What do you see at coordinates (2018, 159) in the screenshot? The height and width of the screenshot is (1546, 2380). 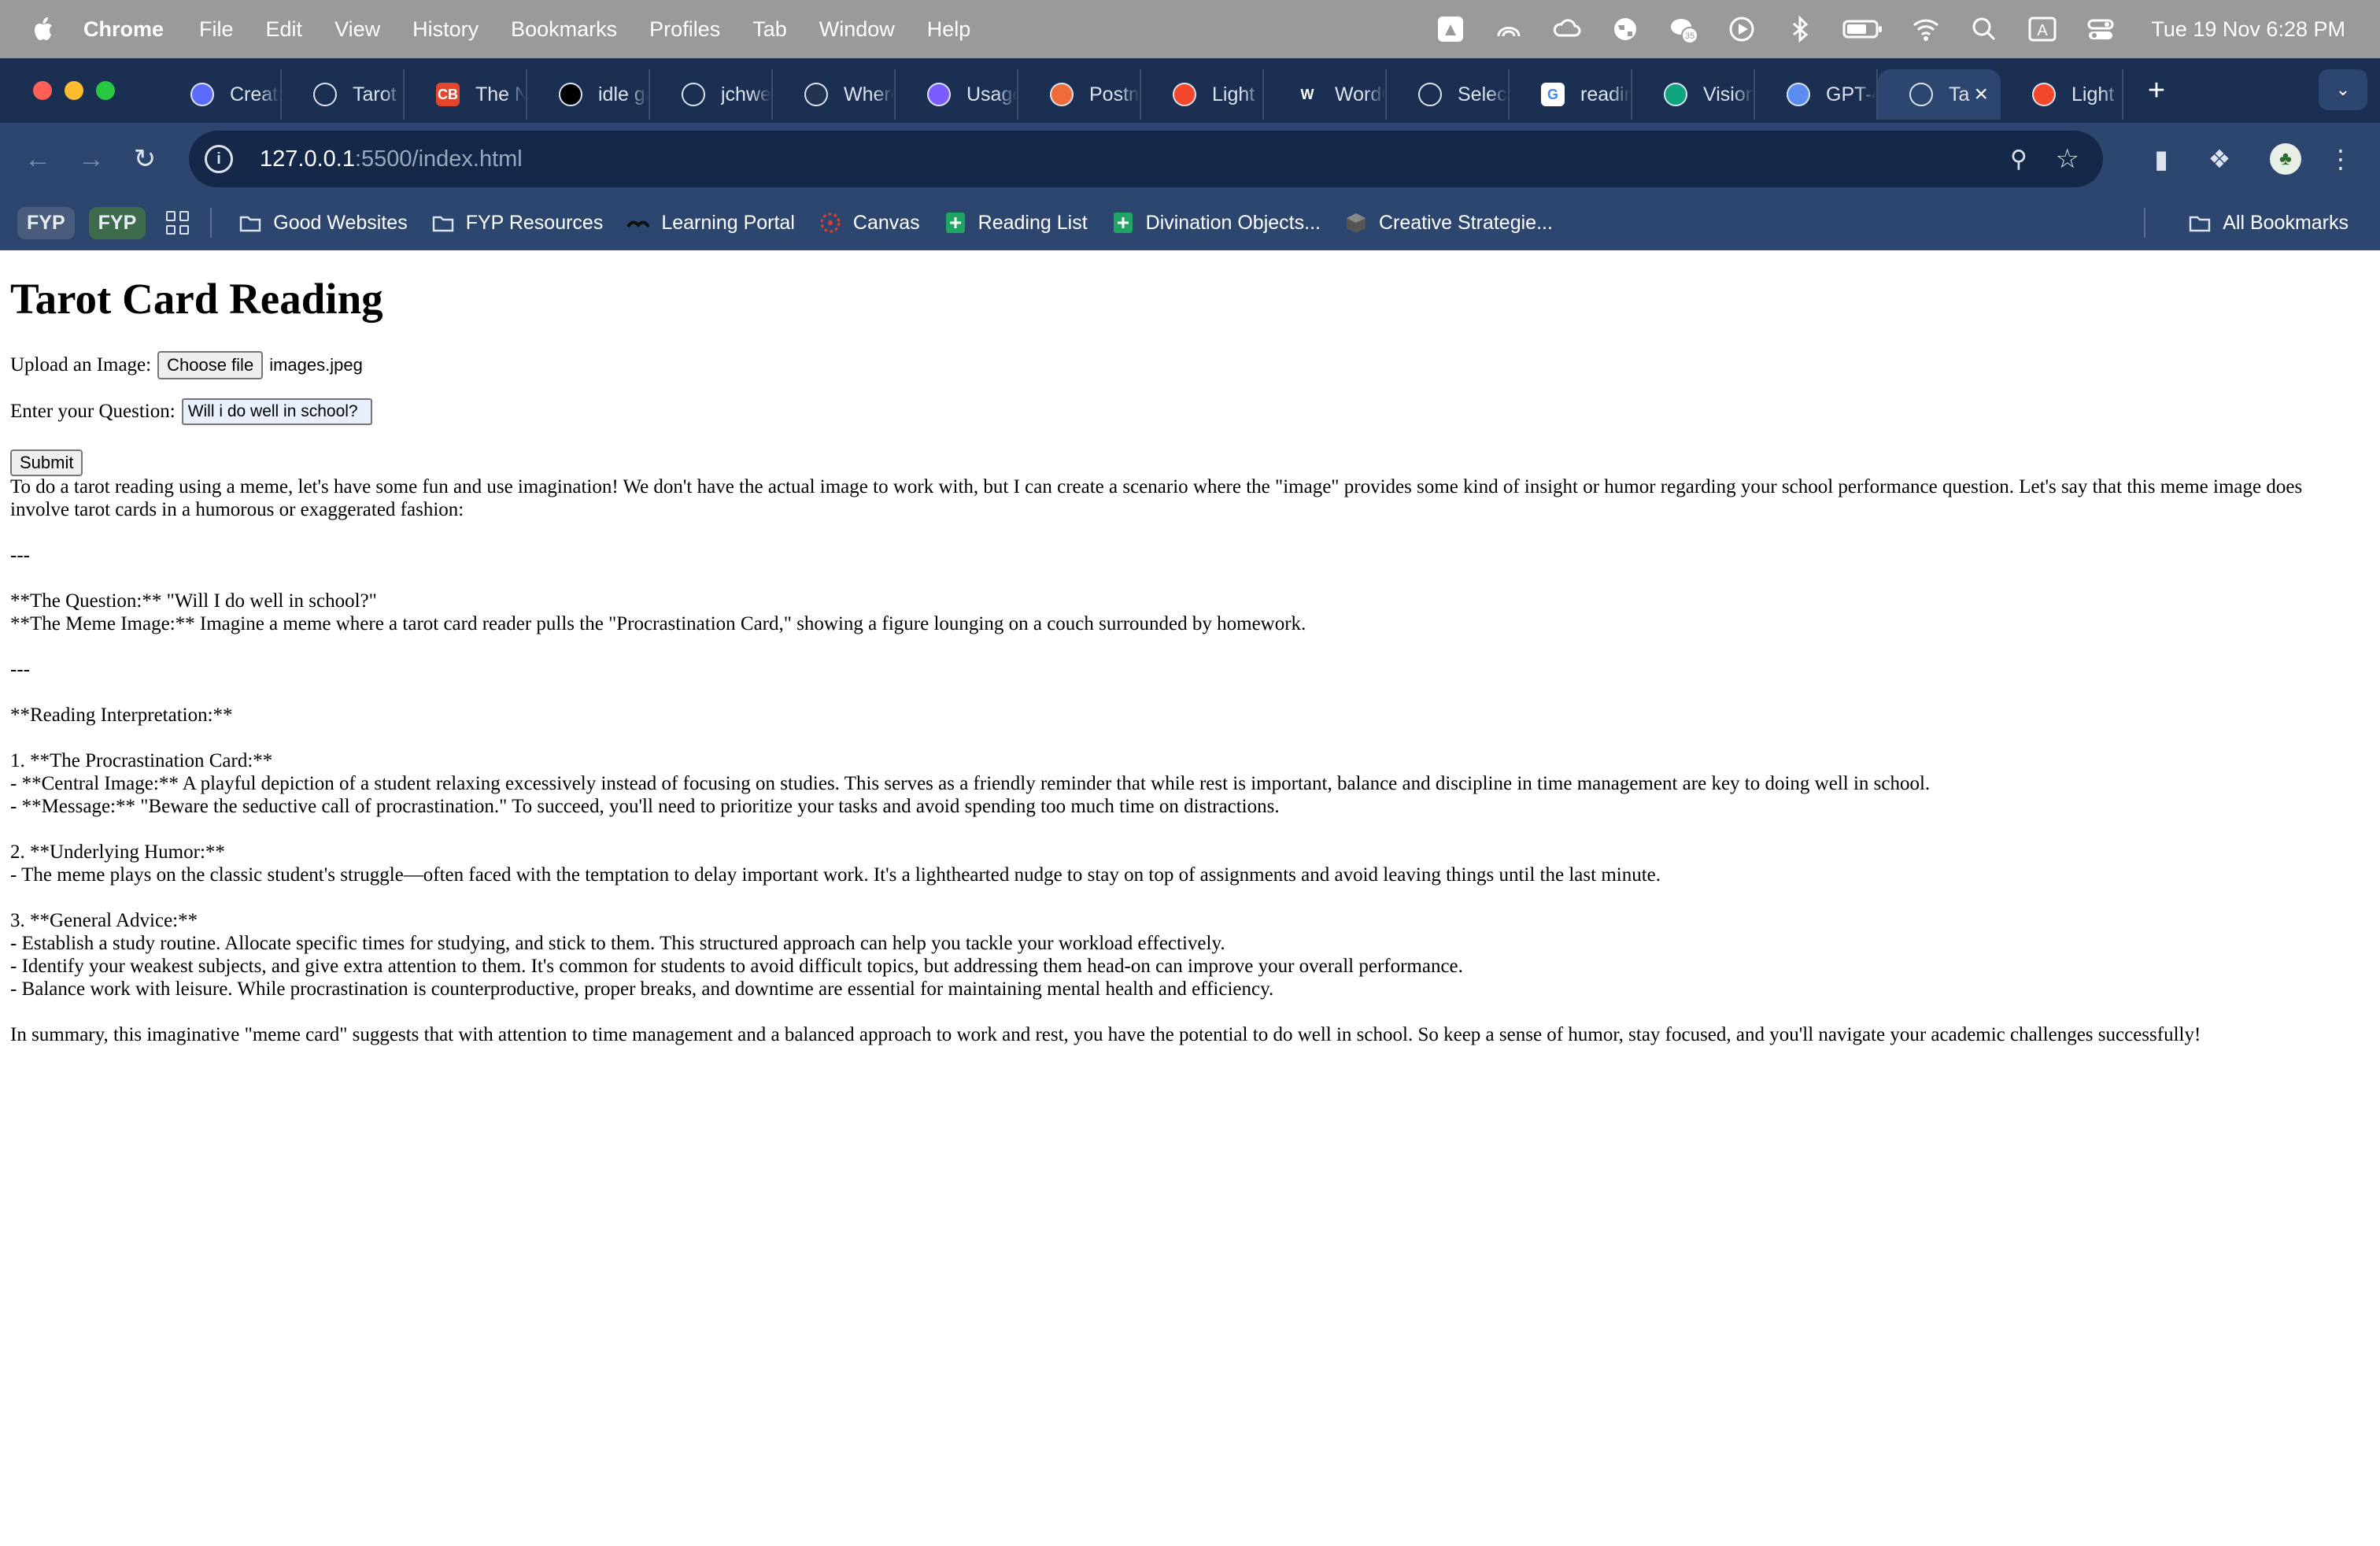 I see `zoom-icon: ⚲` at bounding box center [2018, 159].